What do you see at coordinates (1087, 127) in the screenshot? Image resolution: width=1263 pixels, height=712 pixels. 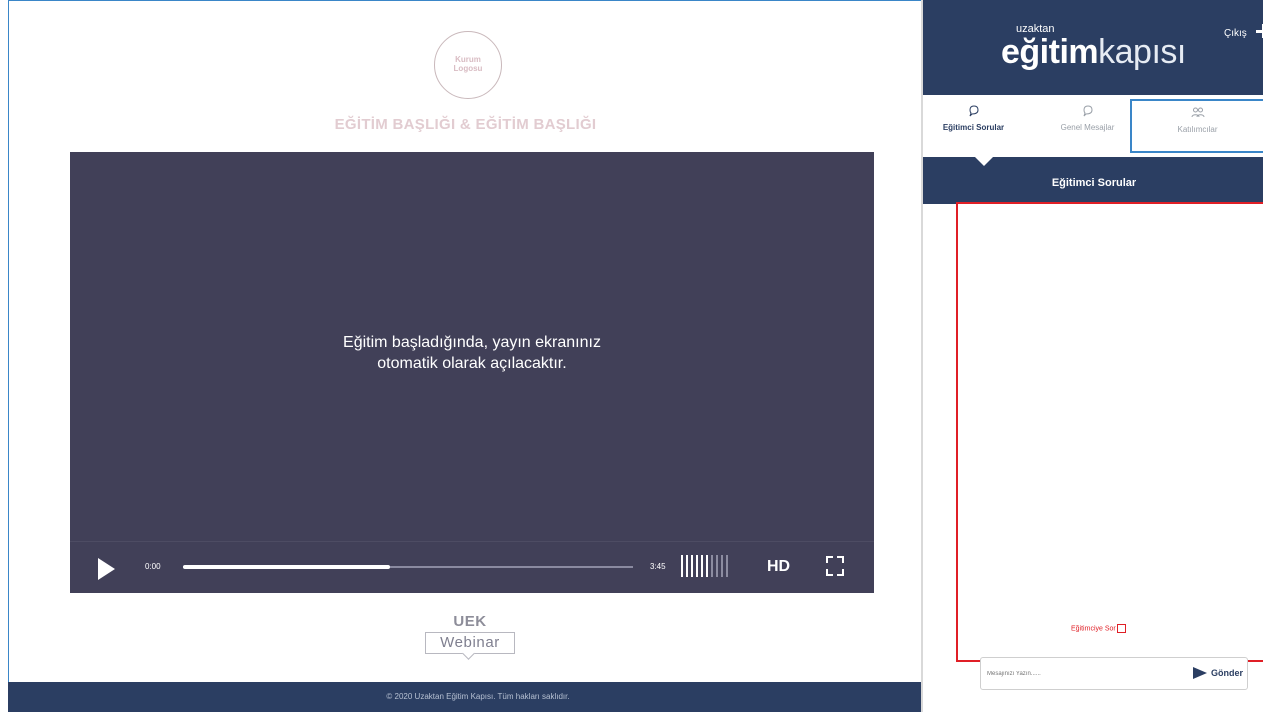 I see `tab-label: Genel Mesajlar` at bounding box center [1087, 127].